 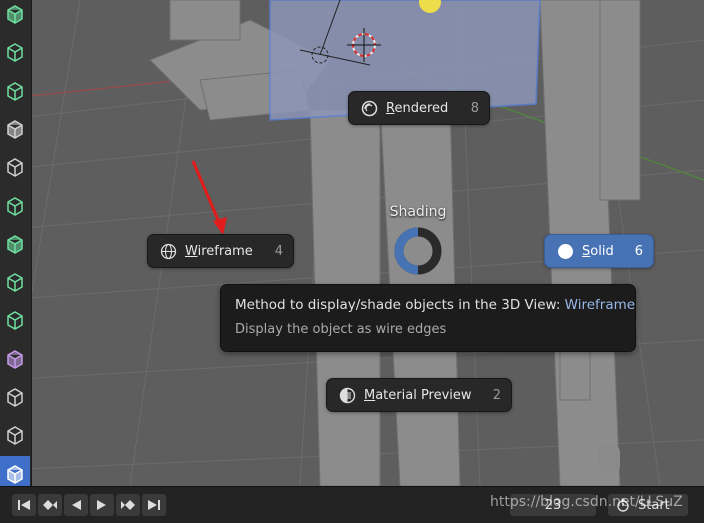 I want to click on wireframe-shading-icon, so click(x=168, y=251).